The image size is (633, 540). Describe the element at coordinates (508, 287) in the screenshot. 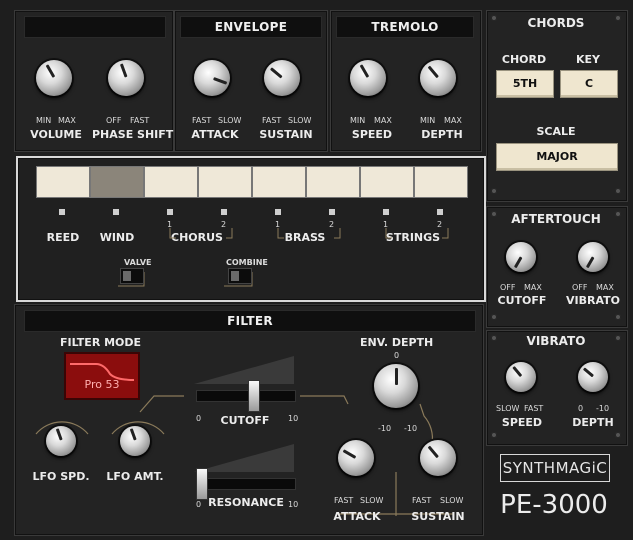

I see `aftertouch-cutoff-min: OFF` at that location.